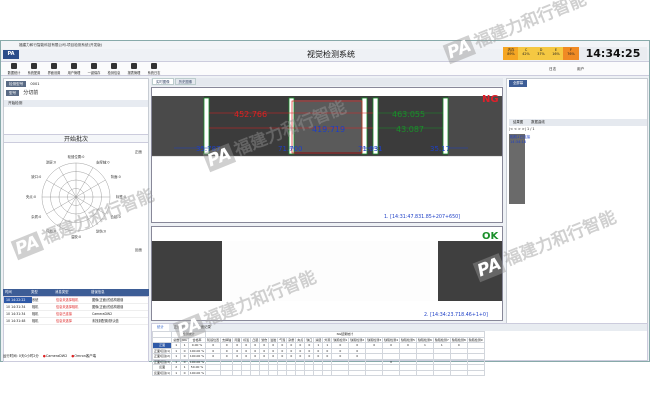 The image size is (650, 400). Describe the element at coordinates (518, 83) in the screenshot. I see `tab-fullscreen: 全屏幕` at that location.